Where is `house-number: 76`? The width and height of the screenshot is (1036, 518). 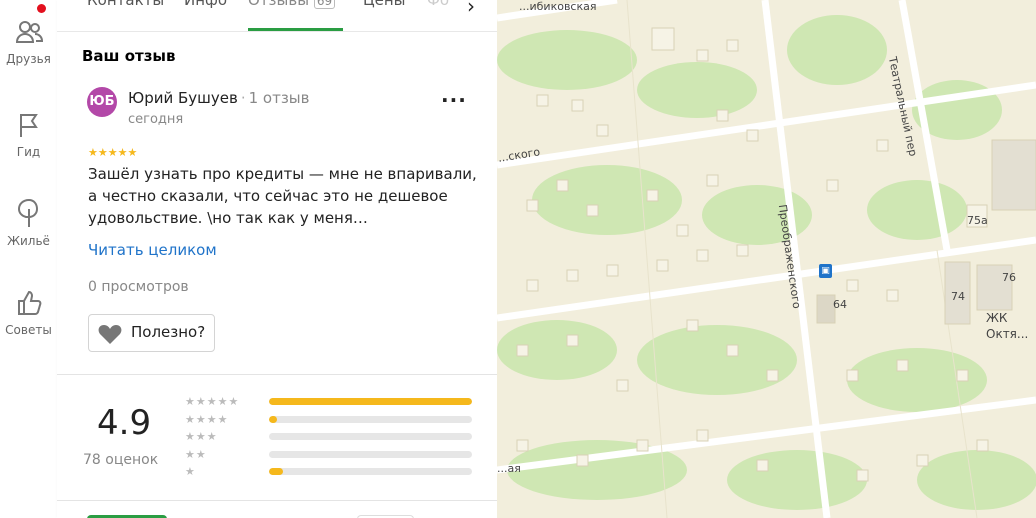 house-number: 76 is located at coordinates (1009, 277).